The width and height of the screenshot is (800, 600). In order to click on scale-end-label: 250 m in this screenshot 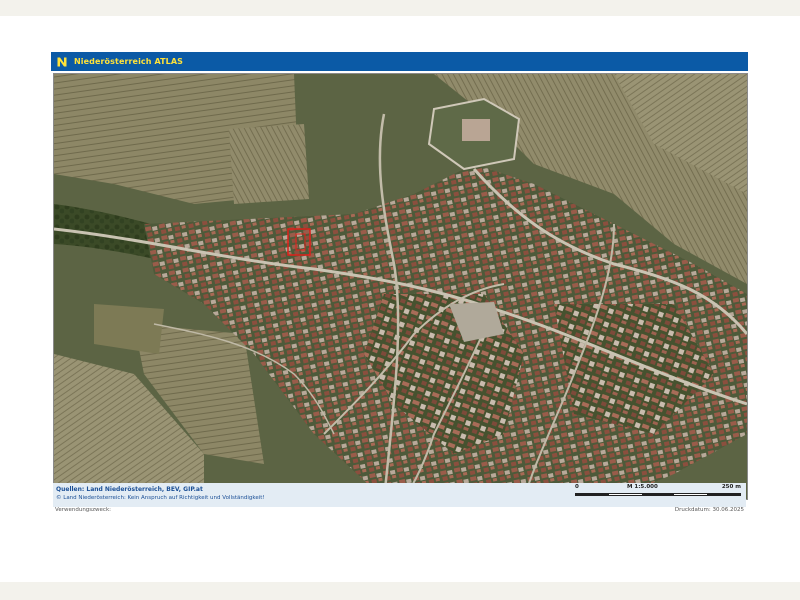, I will do `click(731, 487)`.